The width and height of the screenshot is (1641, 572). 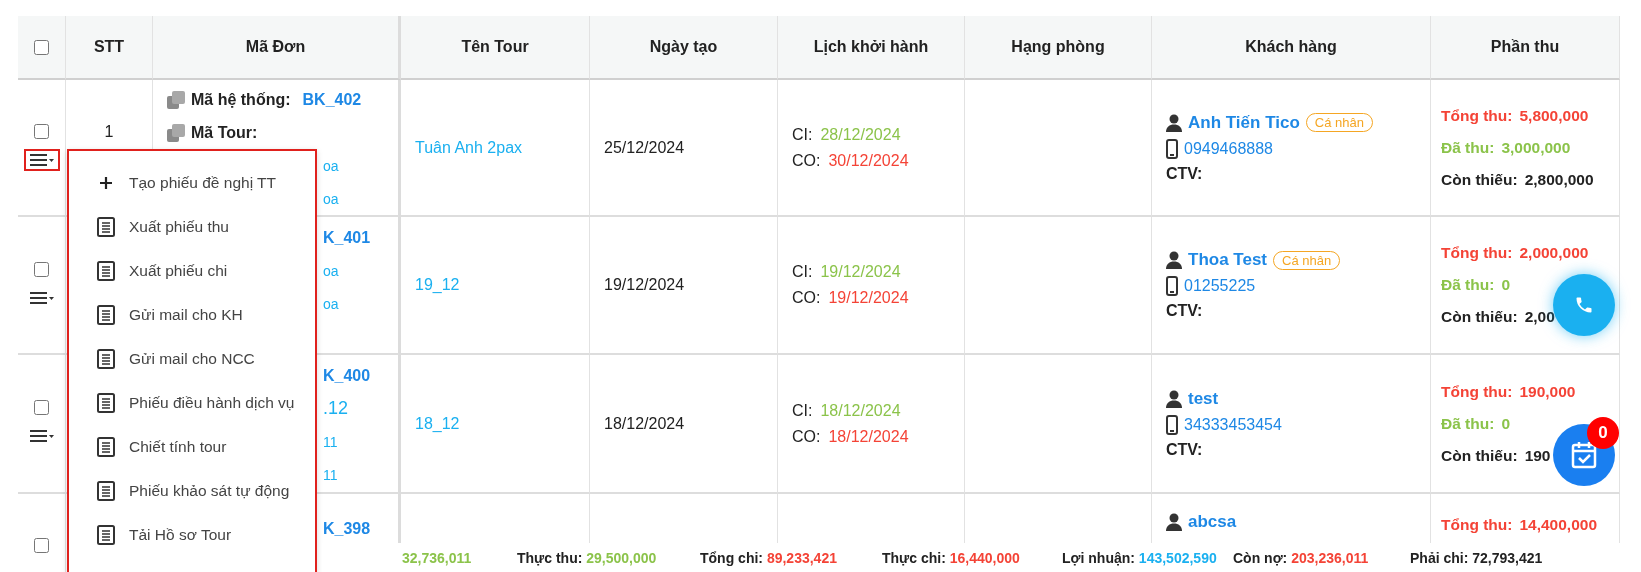 I want to click on booking-code-link: K_398, so click(x=347, y=528).